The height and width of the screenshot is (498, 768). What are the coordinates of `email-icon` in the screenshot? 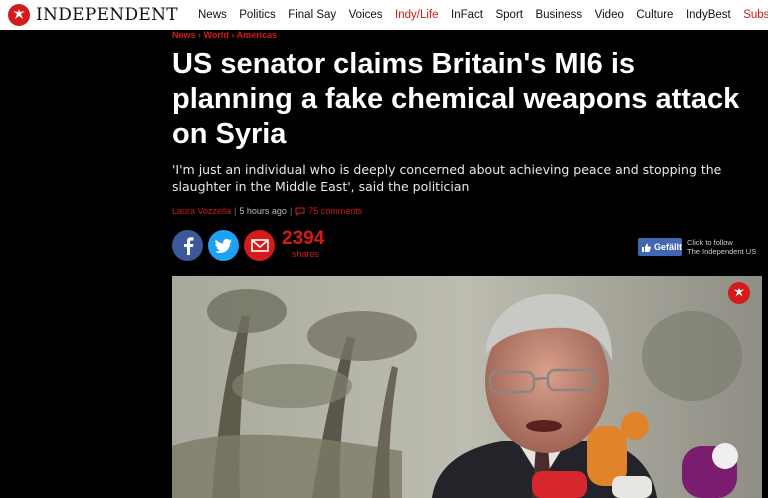 It's located at (259, 245).